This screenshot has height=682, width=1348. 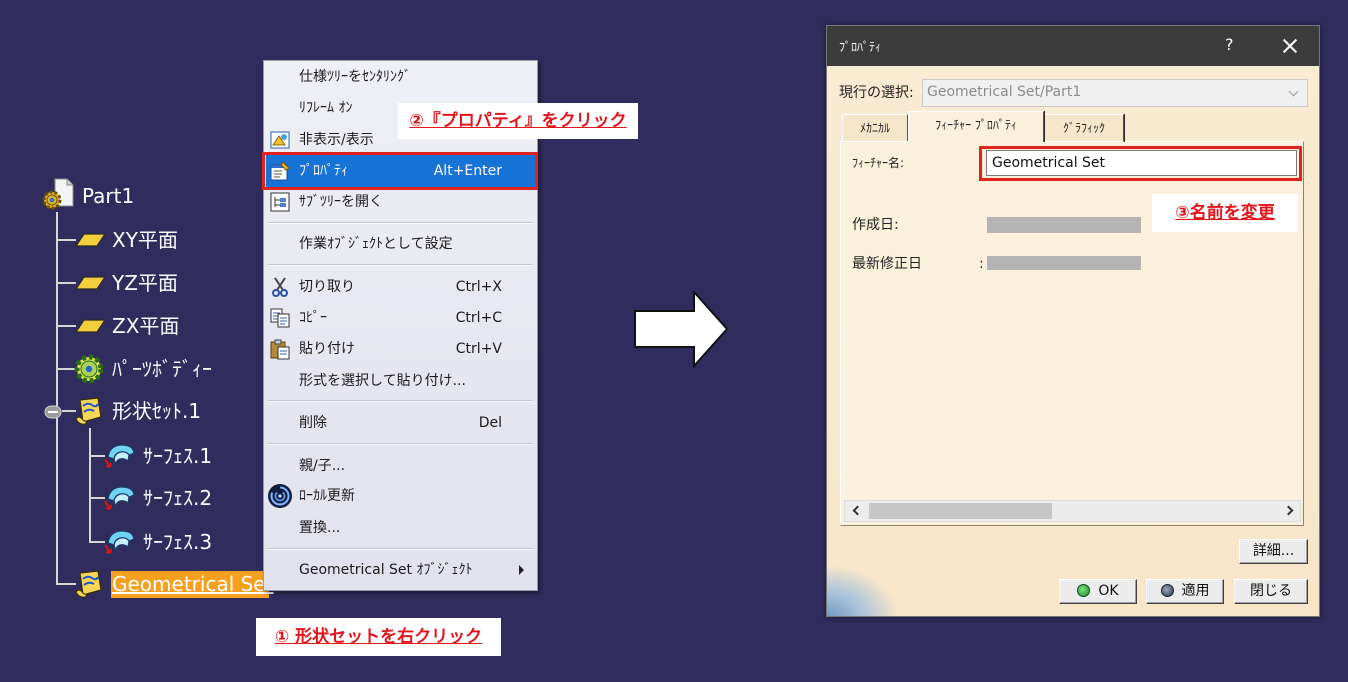 I want to click on close-button: 閉じる, so click(x=1271, y=591).